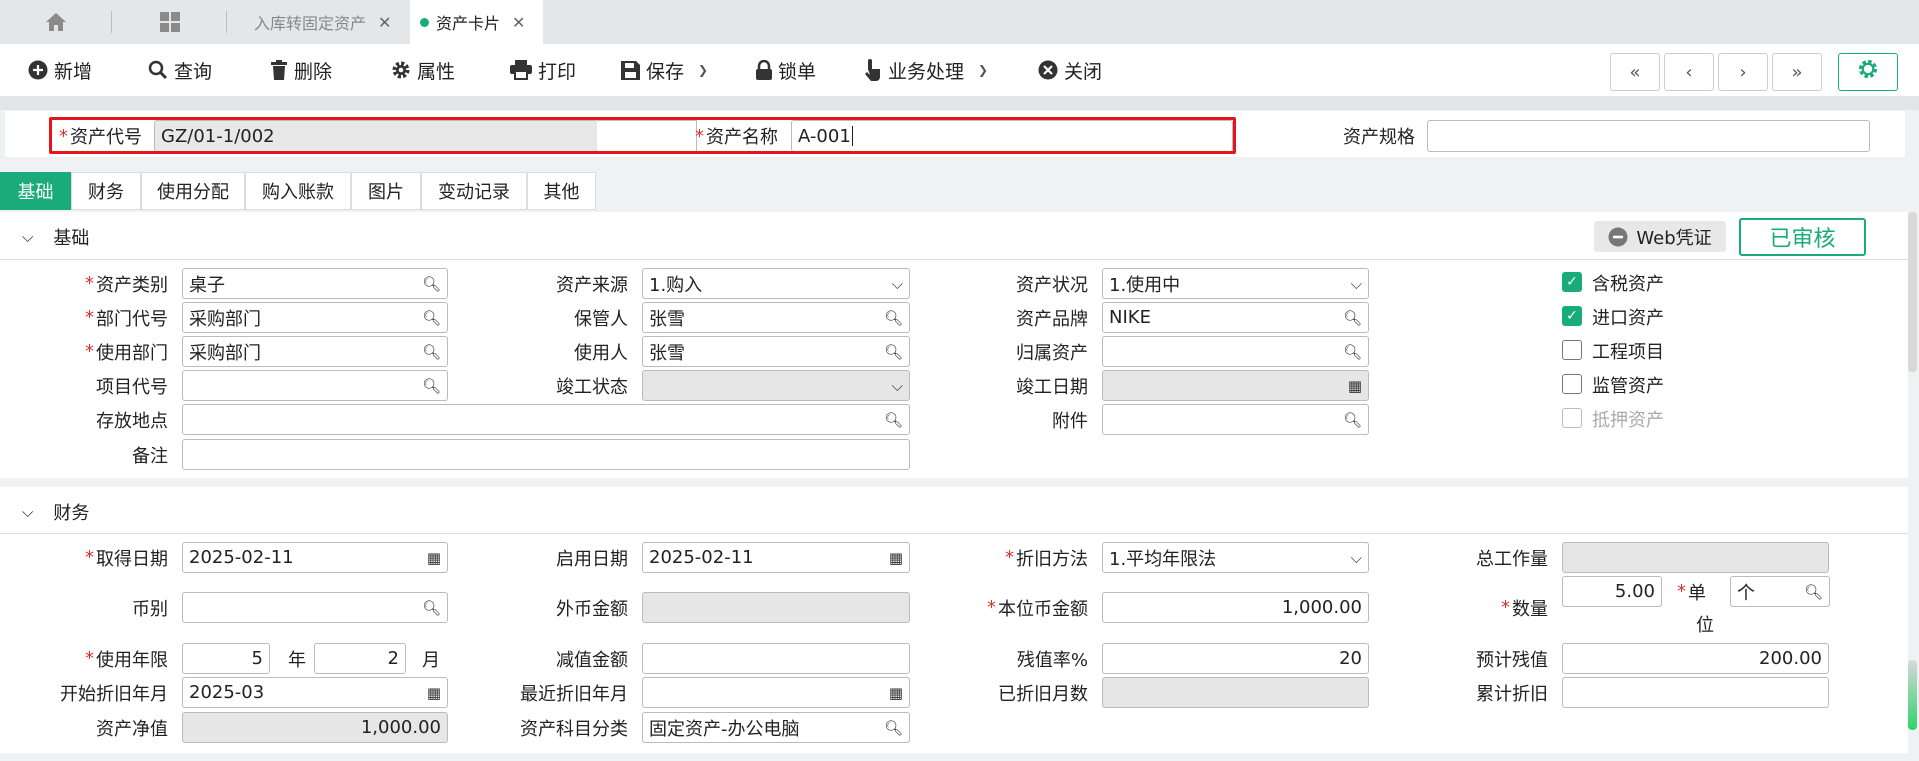 The height and width of the screenshot is (761, 1919). I want to click on dept-code-input: 采购部门 🔍︎, so click(315, 317).